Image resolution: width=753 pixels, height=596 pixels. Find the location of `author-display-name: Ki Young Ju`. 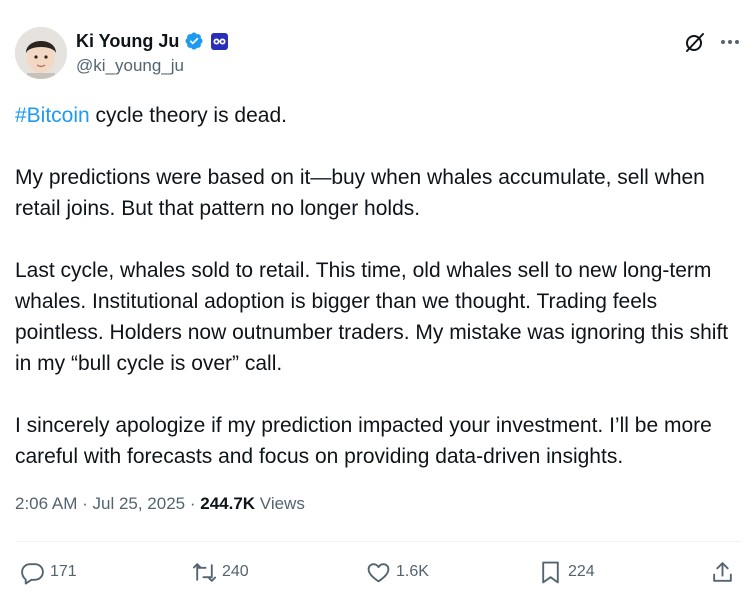

author-display-name: Ki Young Ju is located at coordinates (127, 41).